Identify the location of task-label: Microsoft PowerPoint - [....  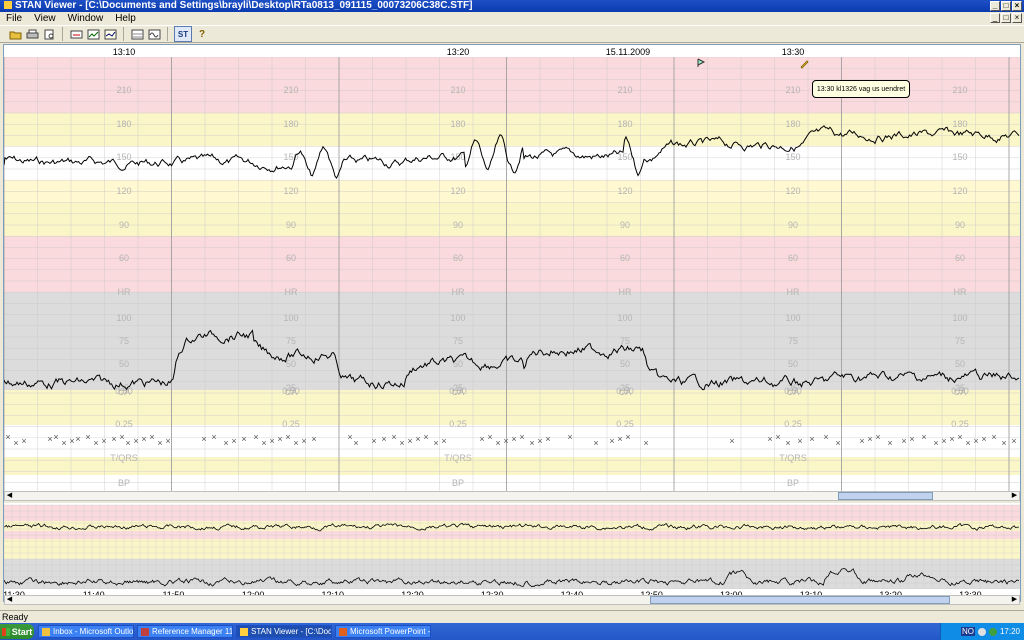
(390, 631).